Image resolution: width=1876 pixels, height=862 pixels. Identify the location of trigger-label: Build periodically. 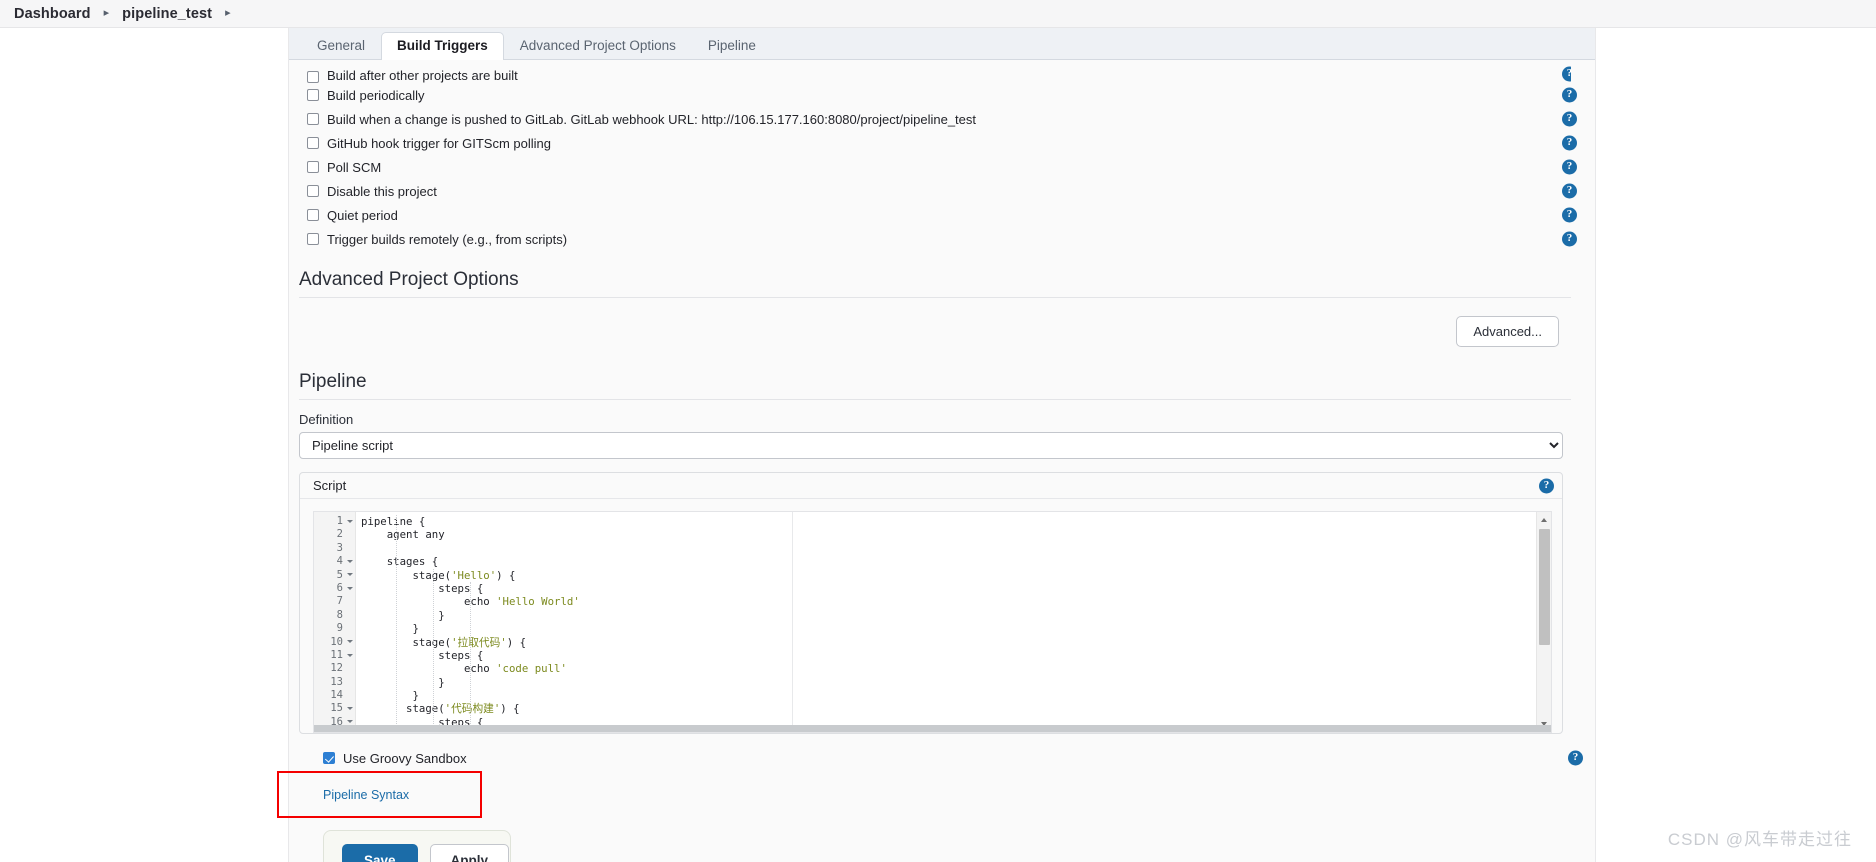
(376, 95).